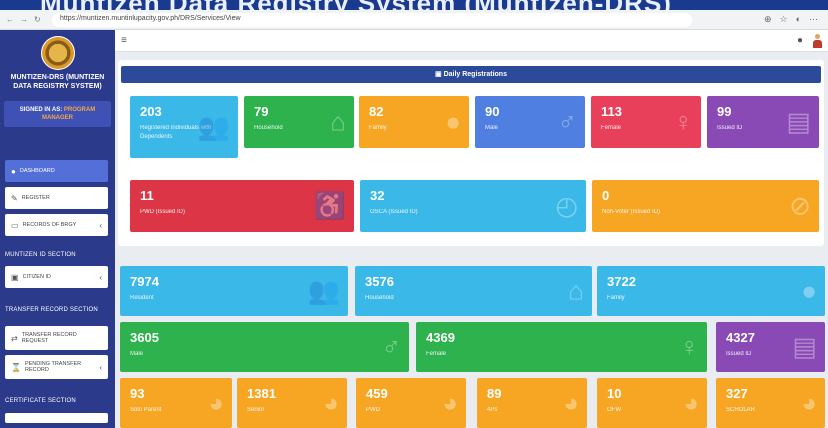 The height and width of the screenshot is (428, 828). Describe the element at coordinates (813, 19) in the screenshot. I see `more-icon: ⋯` at that location.